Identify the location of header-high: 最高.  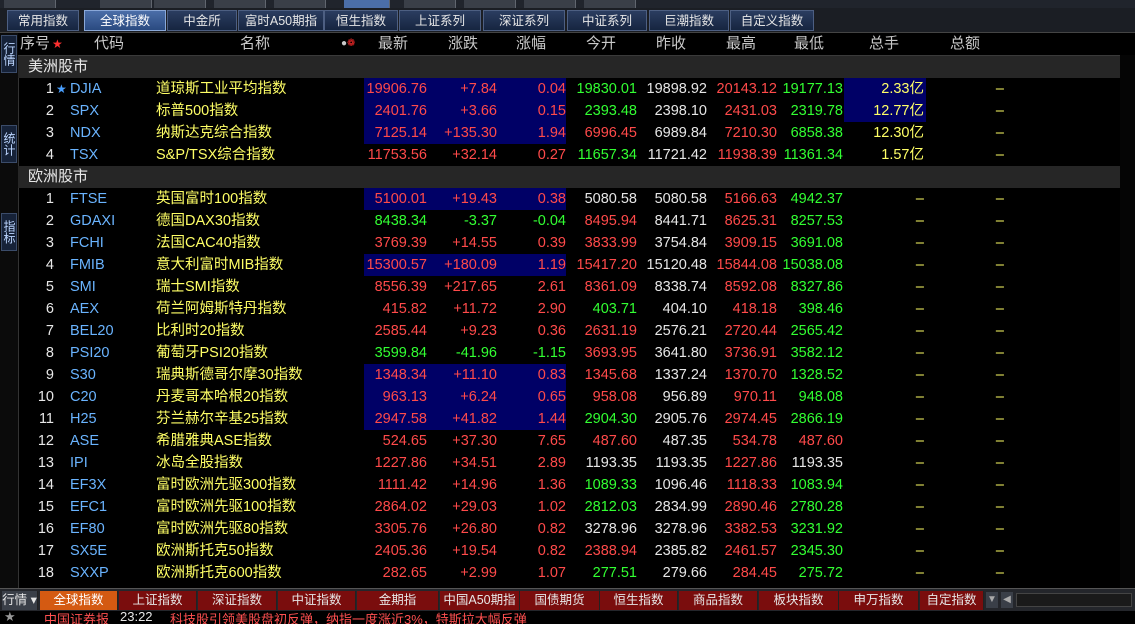
(741, 44).